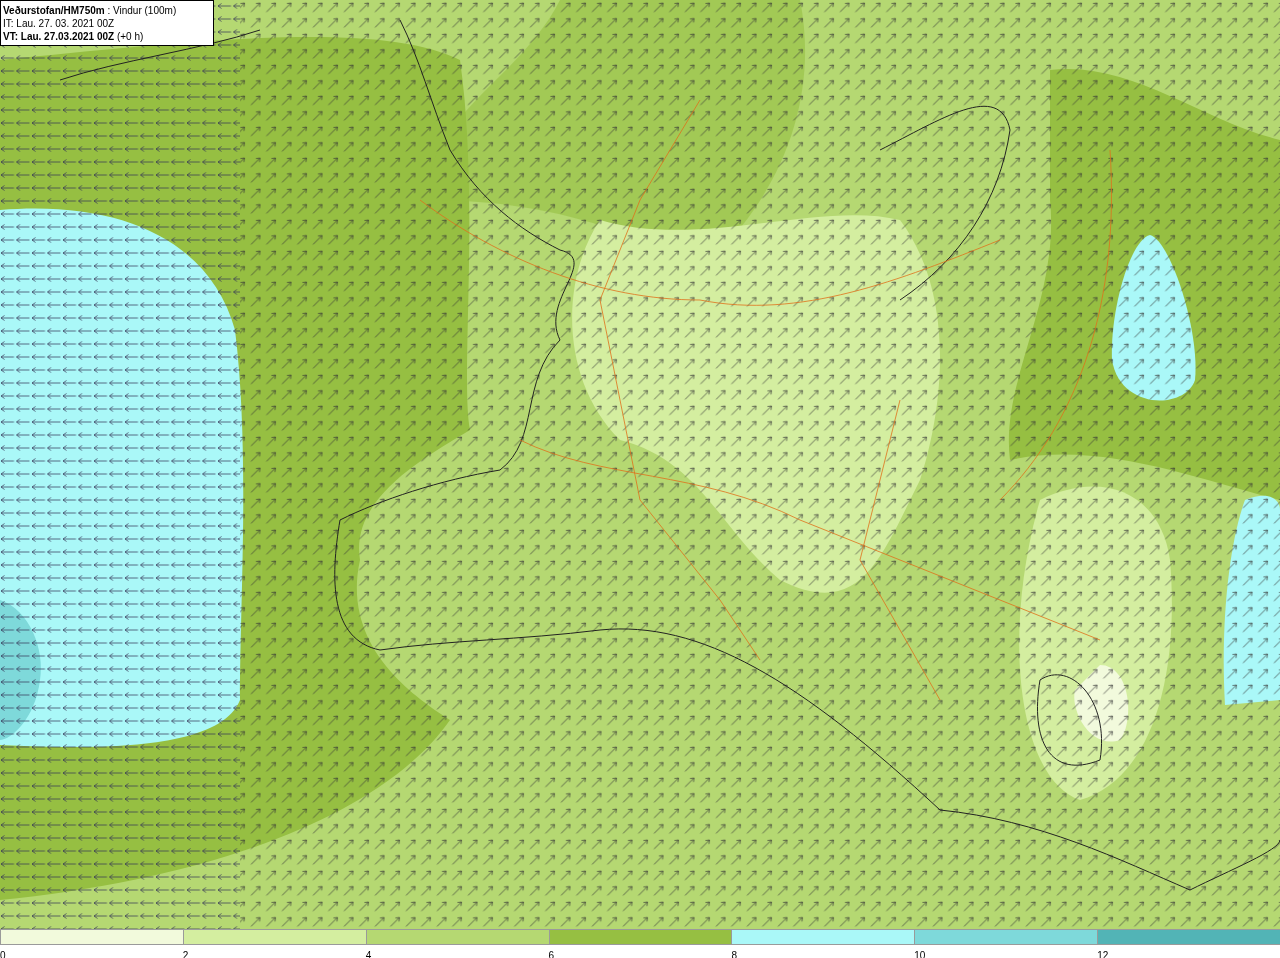  I want to click on header-line: VT: Lau. 27.03.2021 00Z (+0 h), so click(74, 36).